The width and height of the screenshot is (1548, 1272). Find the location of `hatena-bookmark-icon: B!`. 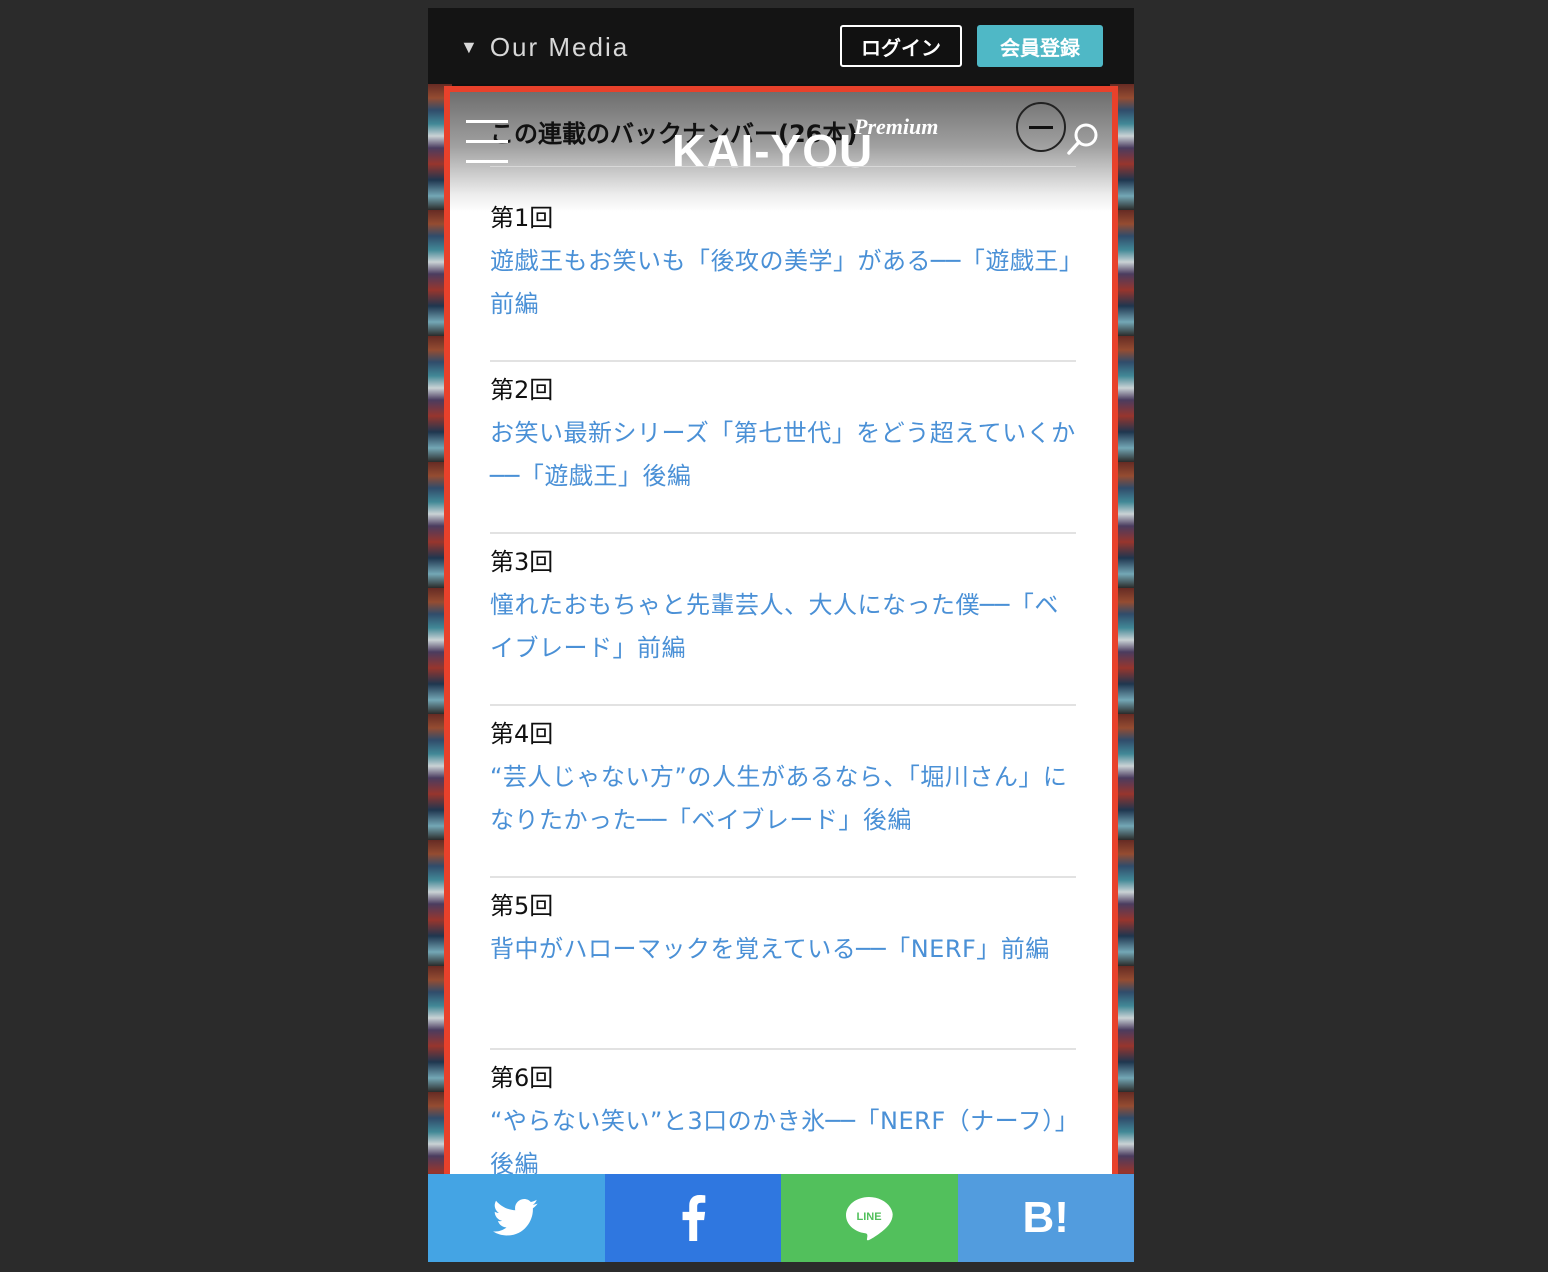

hatena-bookmark-icon: B! is located at coordinates (1045, 1217).